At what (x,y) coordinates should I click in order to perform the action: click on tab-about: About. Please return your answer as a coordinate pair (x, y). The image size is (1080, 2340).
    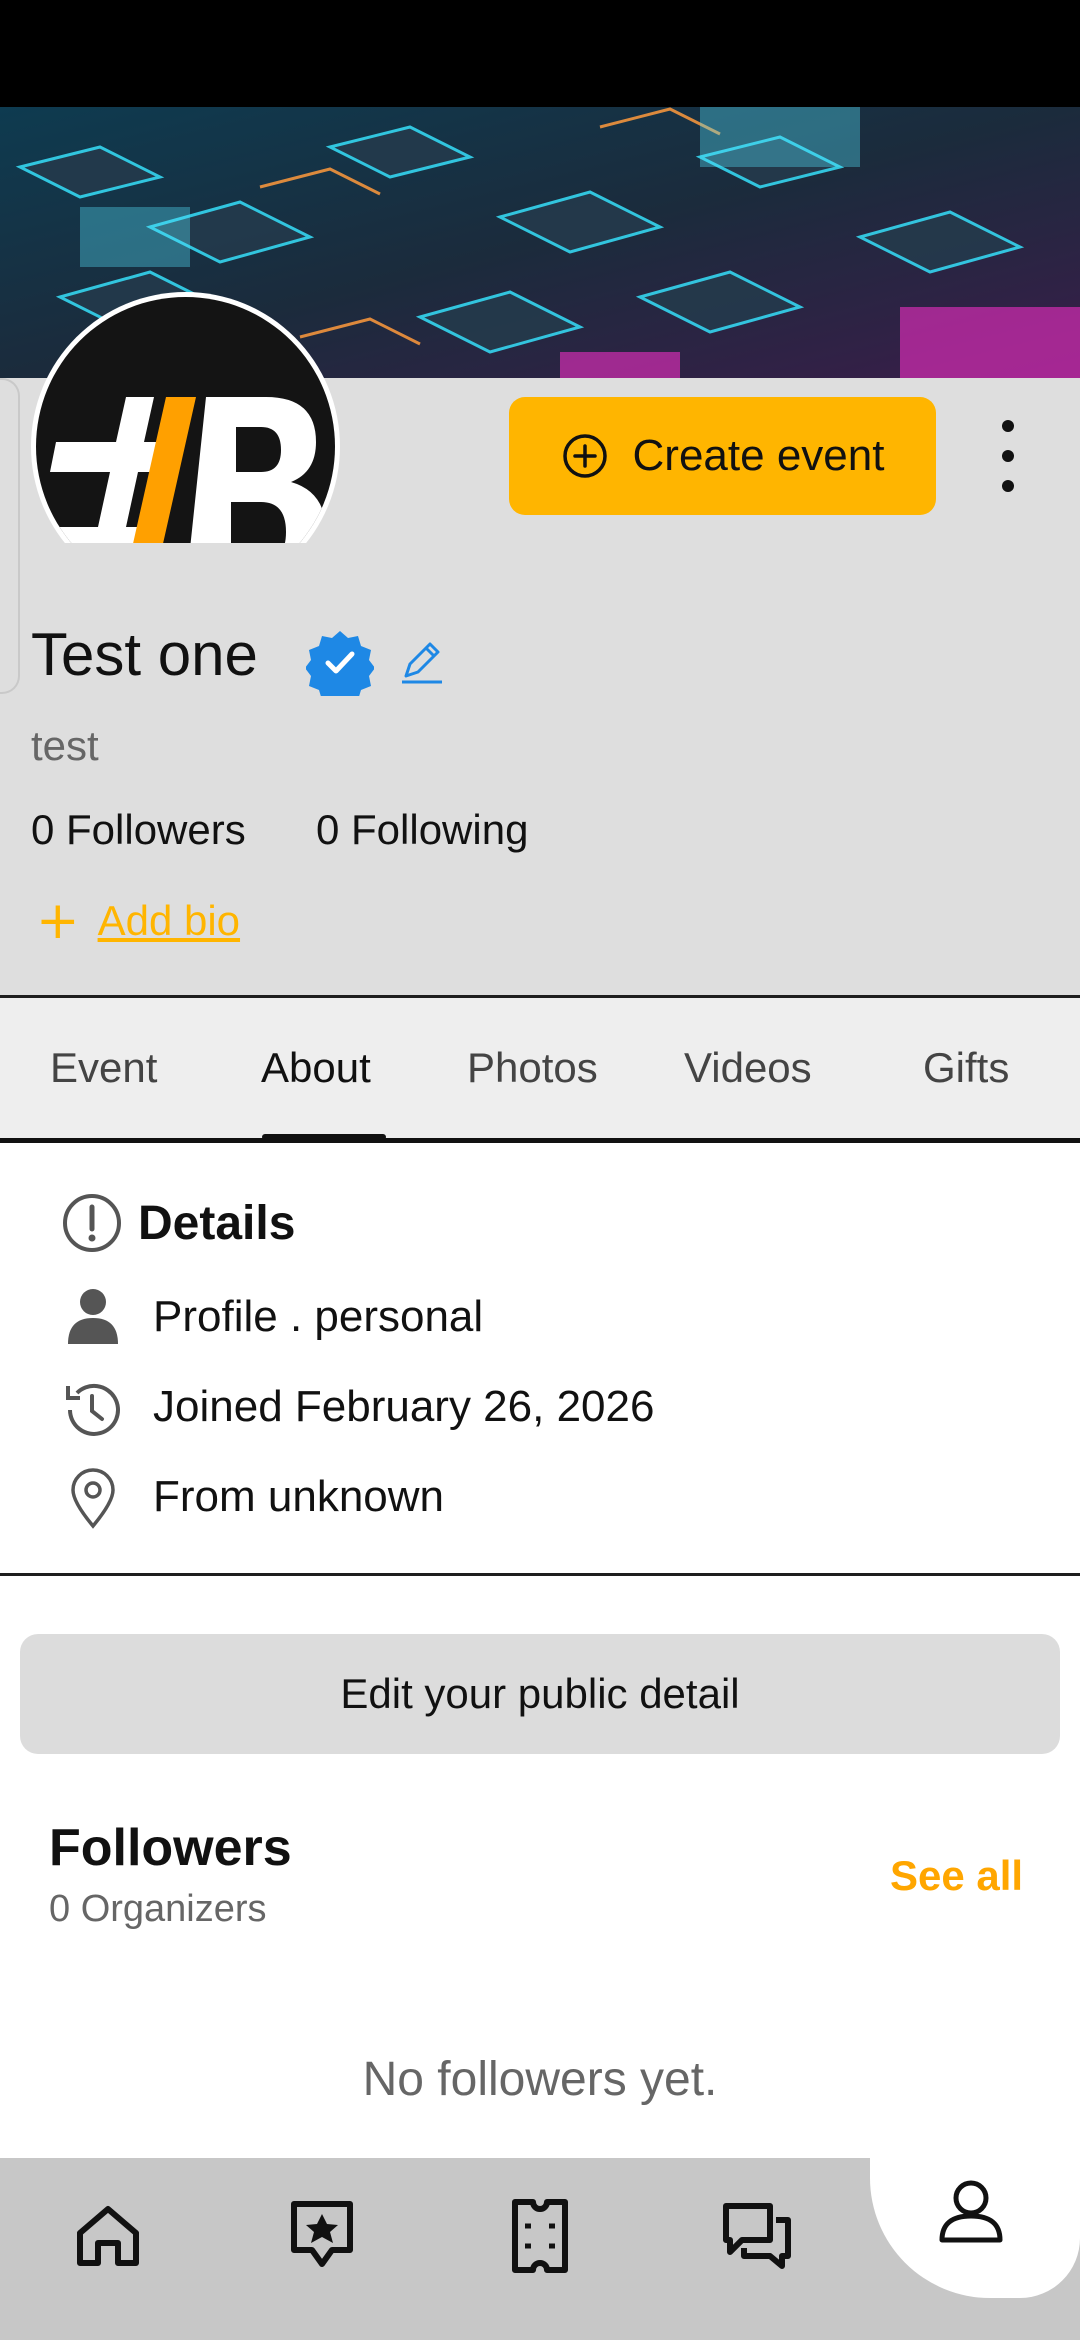
    Looking at the image, I should click on (316, 1068).